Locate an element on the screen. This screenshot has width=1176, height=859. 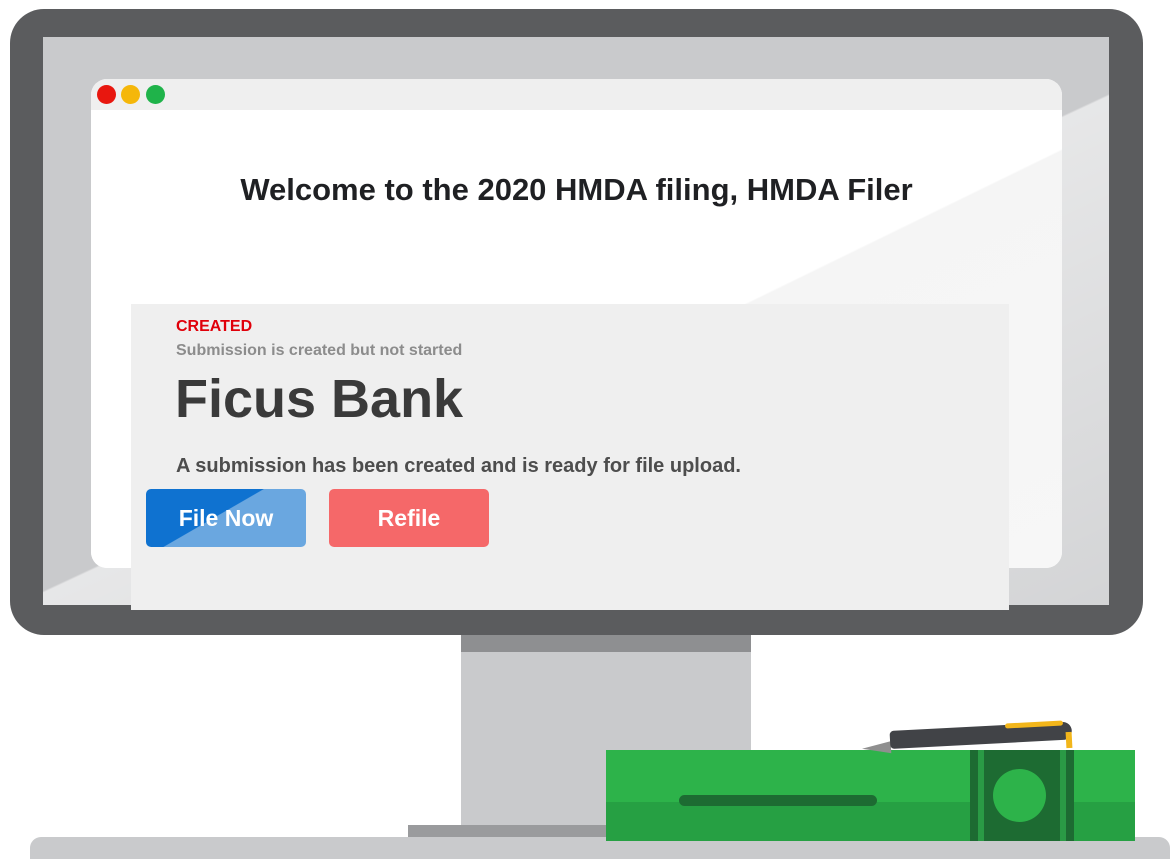
monitor-stand-shadow is located at coordinates (606, 643).